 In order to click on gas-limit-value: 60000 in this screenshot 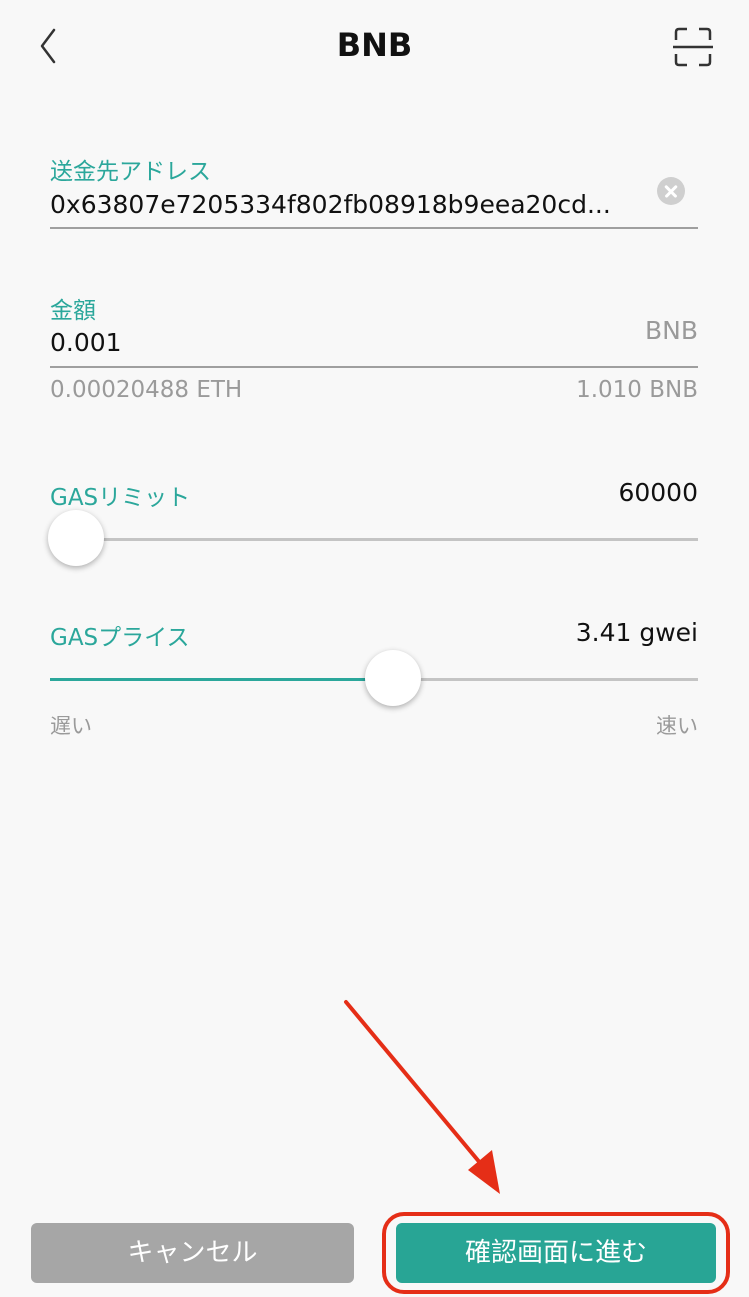, I will do `click(658, 492)`.